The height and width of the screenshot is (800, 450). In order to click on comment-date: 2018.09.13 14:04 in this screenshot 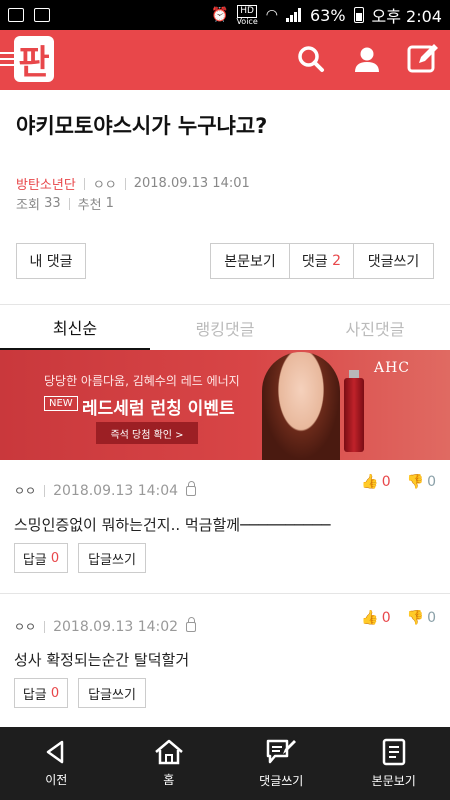, I will do `click(116, 490)`.